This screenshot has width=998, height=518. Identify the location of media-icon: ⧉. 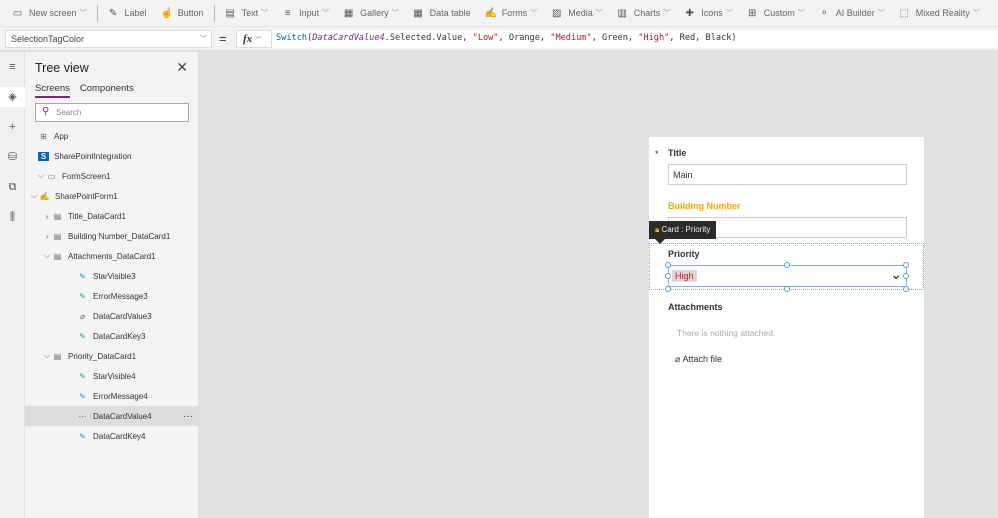
(12, 187).